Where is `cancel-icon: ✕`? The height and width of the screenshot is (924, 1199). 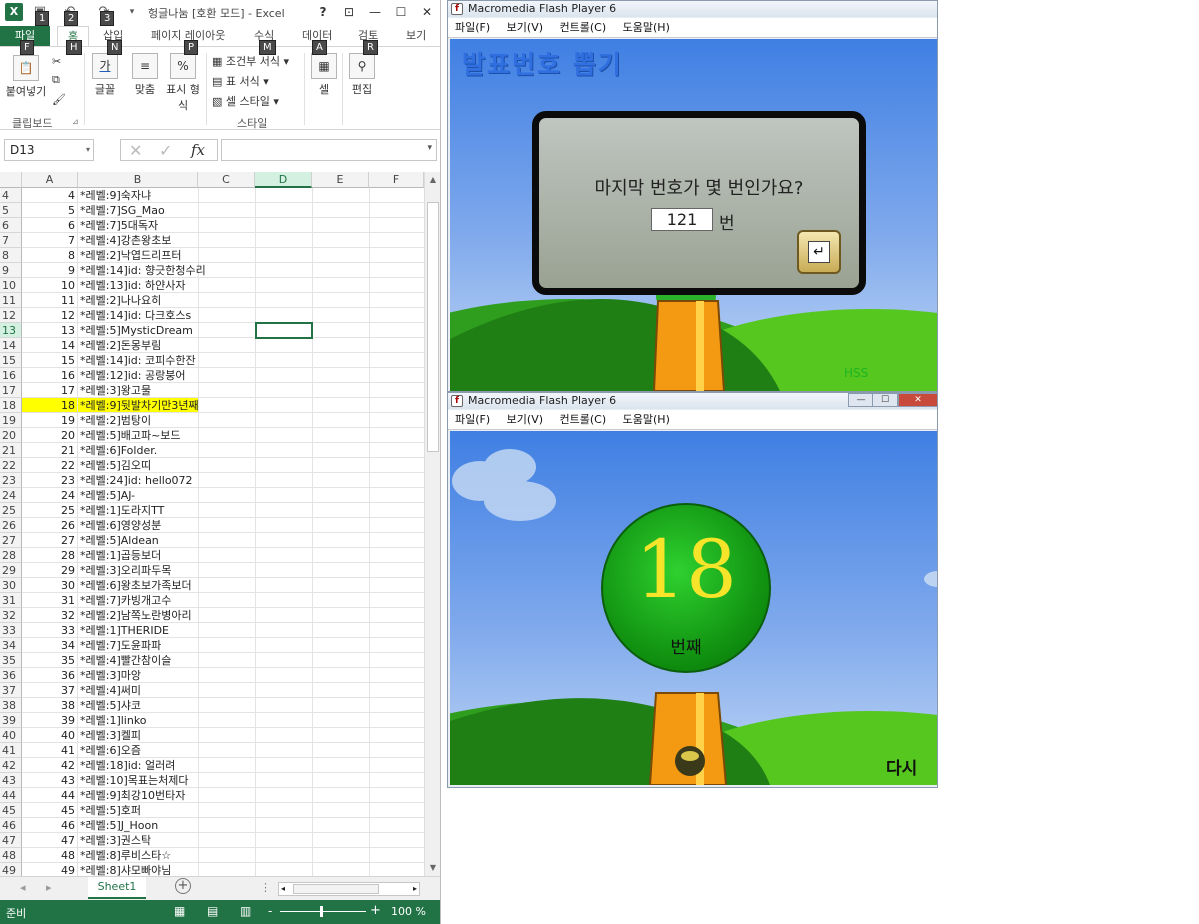 cancel-icon: ✕ is located at coordinates (135, 150).